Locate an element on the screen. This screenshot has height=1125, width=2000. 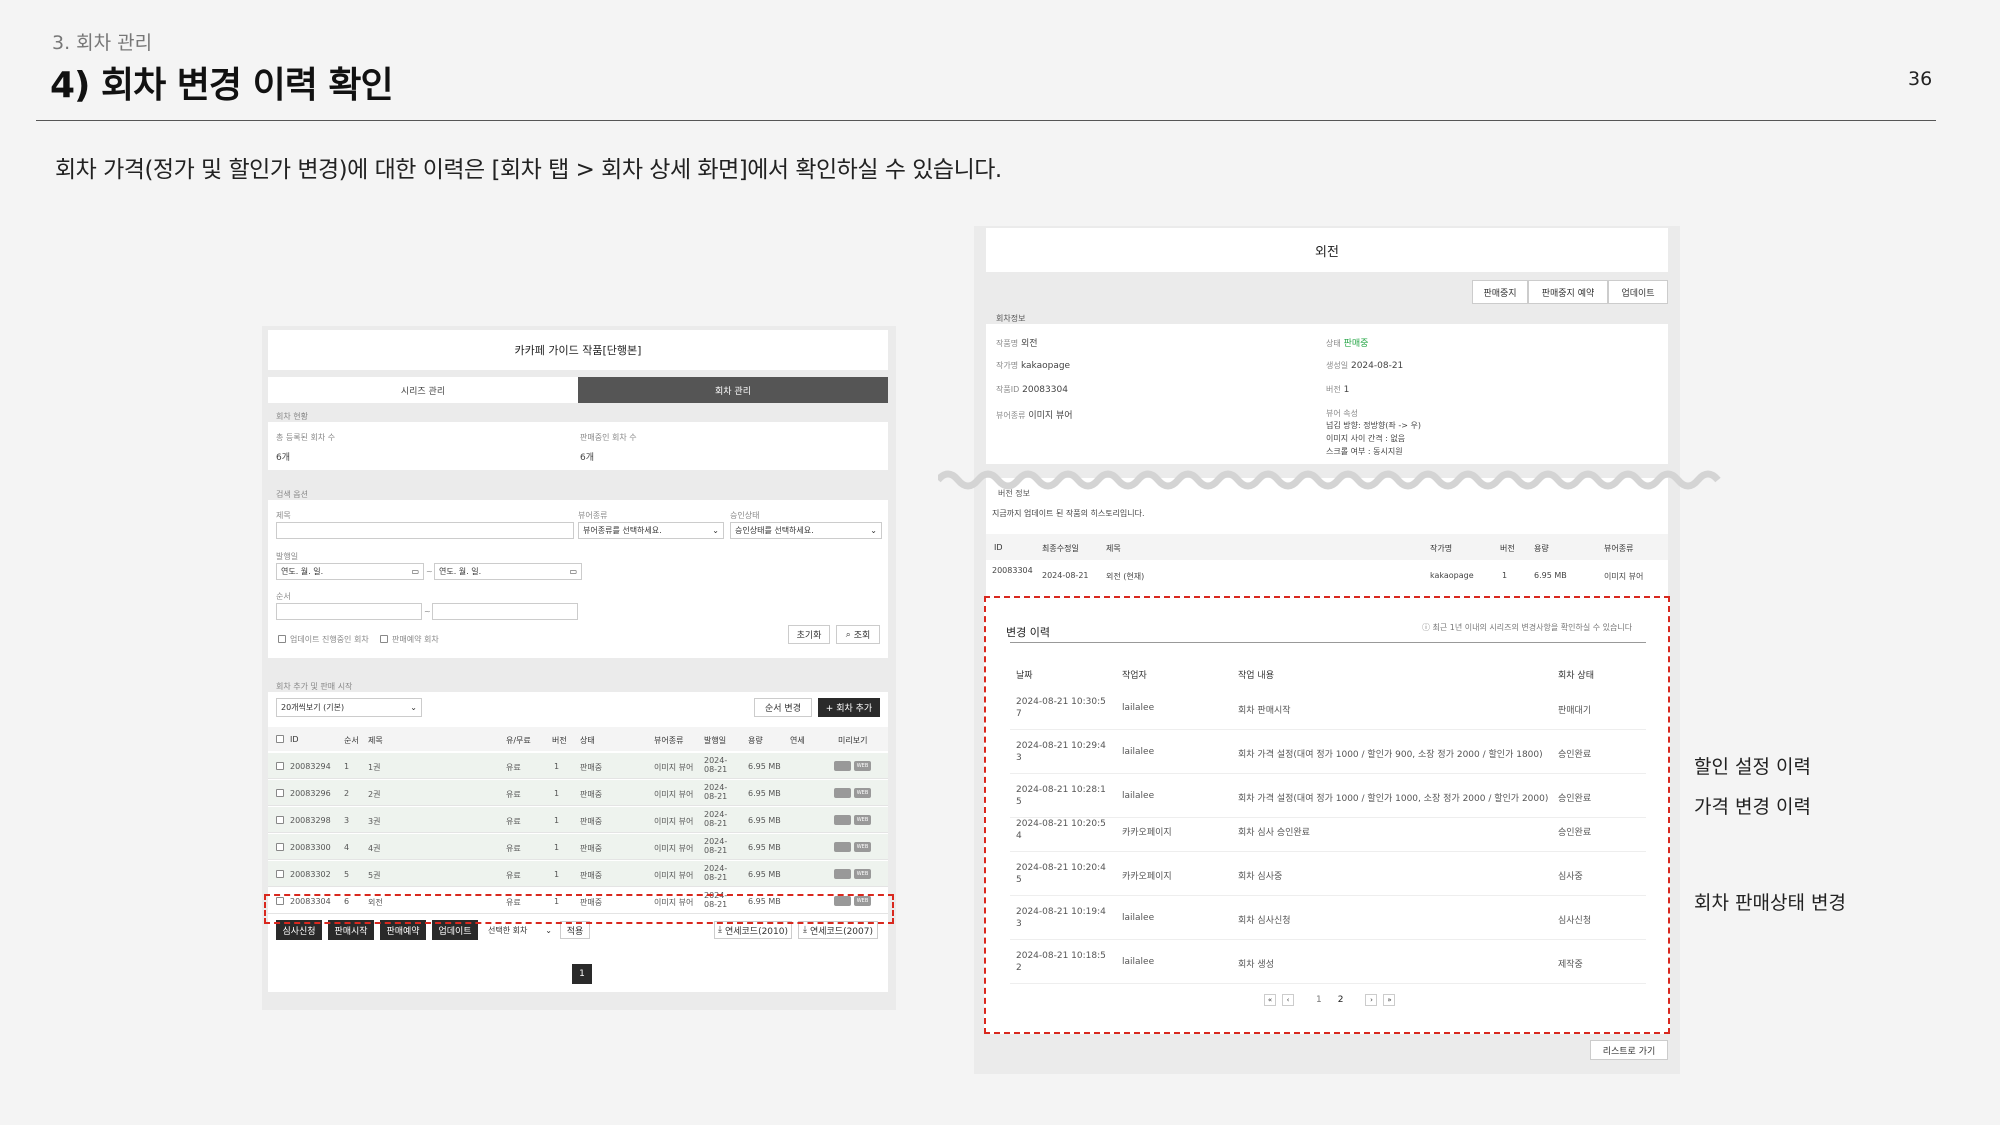
page-1: 1 is located at coordinates (1319, 1000).